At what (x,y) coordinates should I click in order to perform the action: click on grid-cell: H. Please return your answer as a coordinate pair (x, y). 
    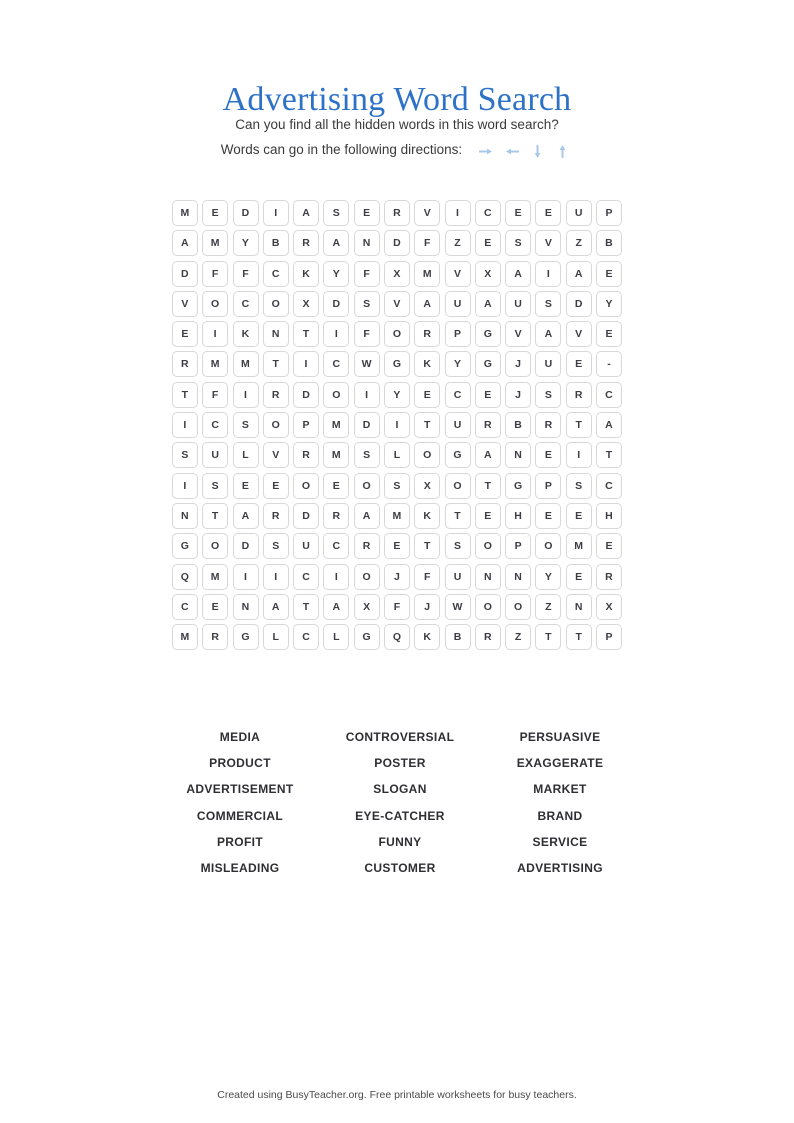
    Looking at the image, I should click on (609, 515).